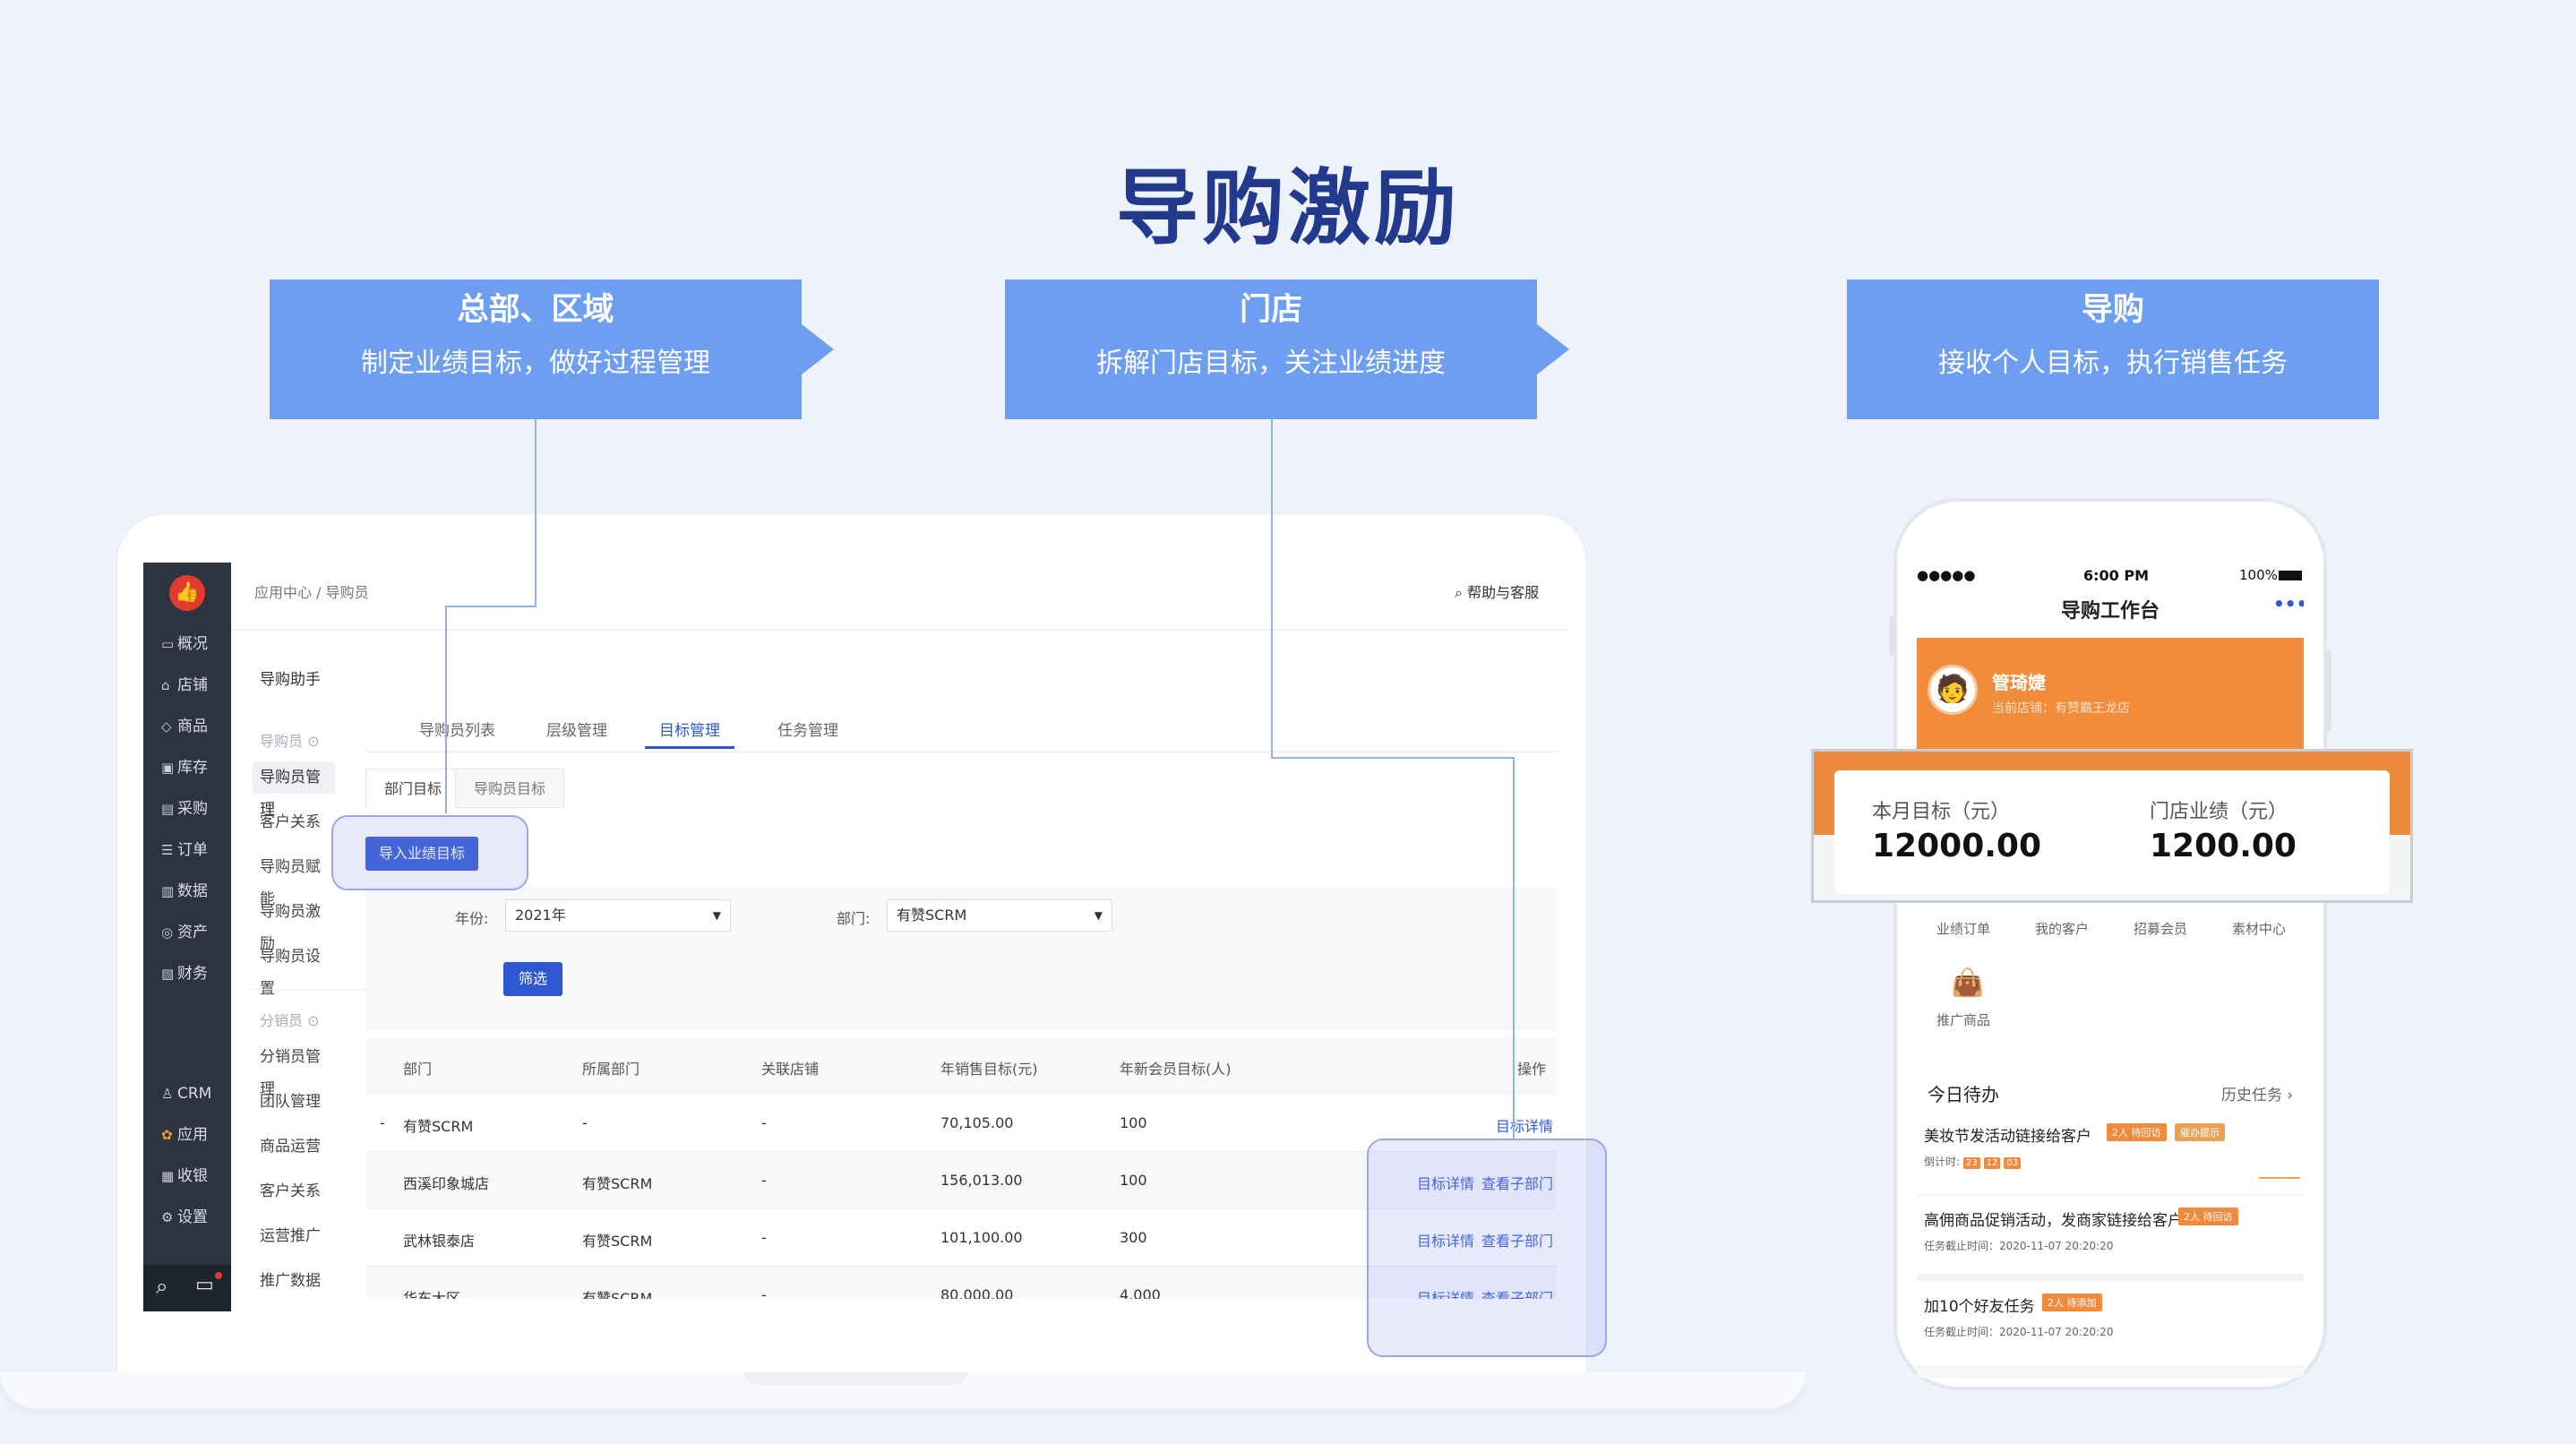 Image resolution: width=2576 pixels, height=1444 pixels. What do you see at coordinates (161, 1286) in the screenshot?
I see `search-icon: ⌕` at bounding box center [161, 1286].